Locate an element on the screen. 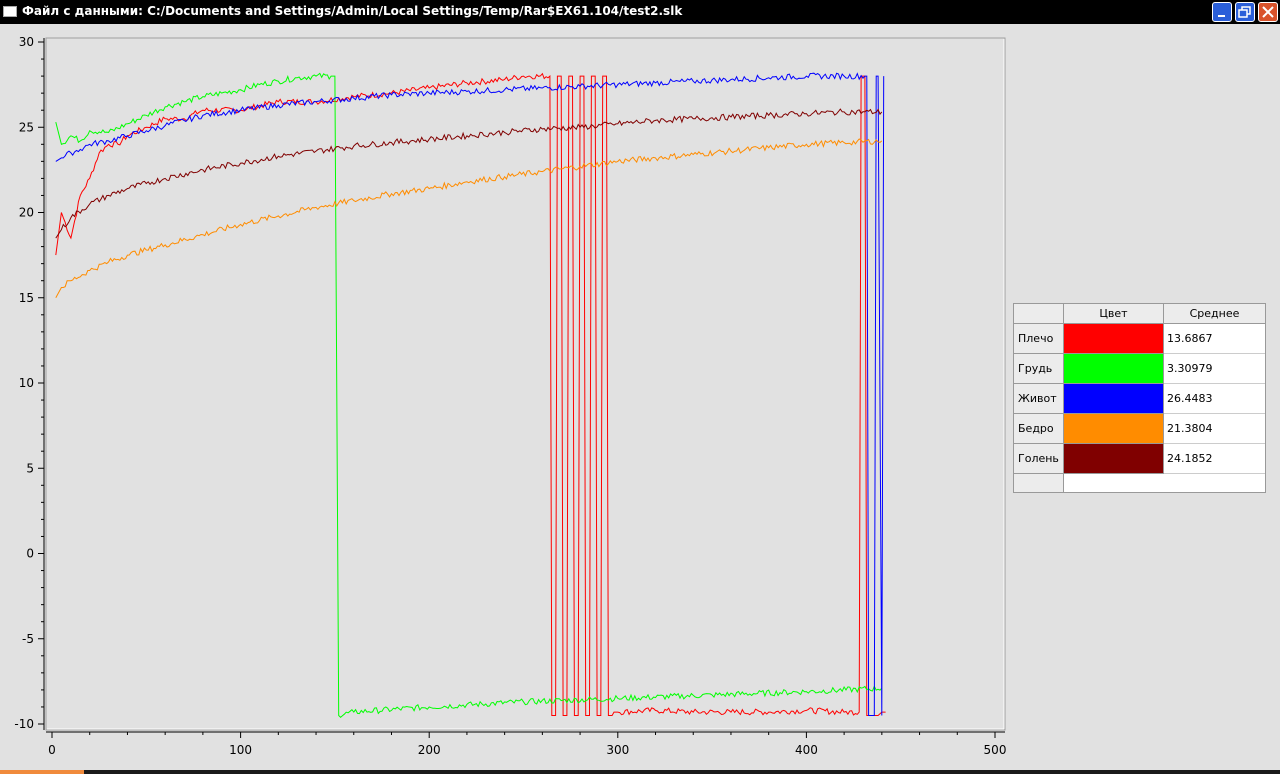  maximize-button is located at coordinates (1245, 12).